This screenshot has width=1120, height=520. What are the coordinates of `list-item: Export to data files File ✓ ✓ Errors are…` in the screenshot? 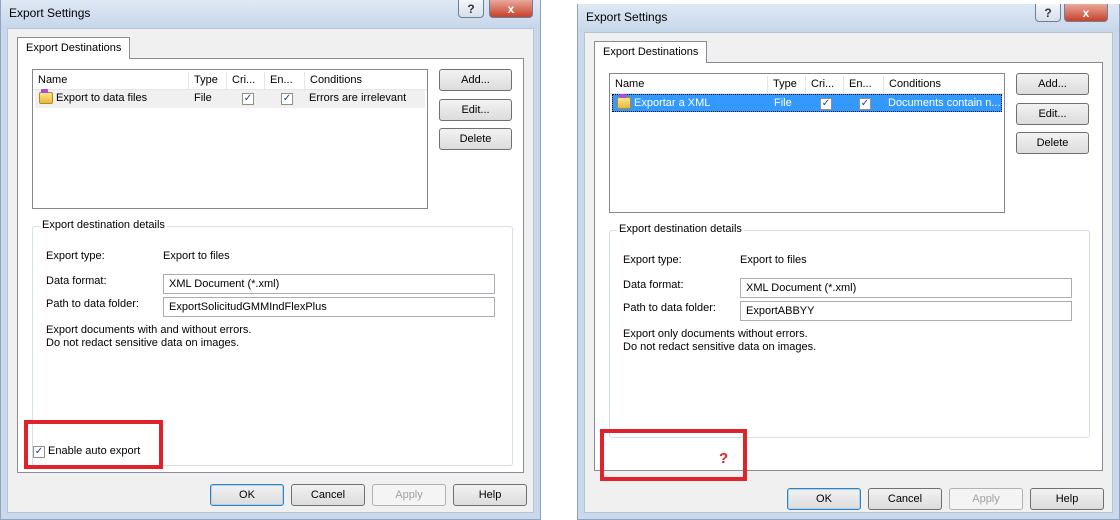 It's located at (230, 98).